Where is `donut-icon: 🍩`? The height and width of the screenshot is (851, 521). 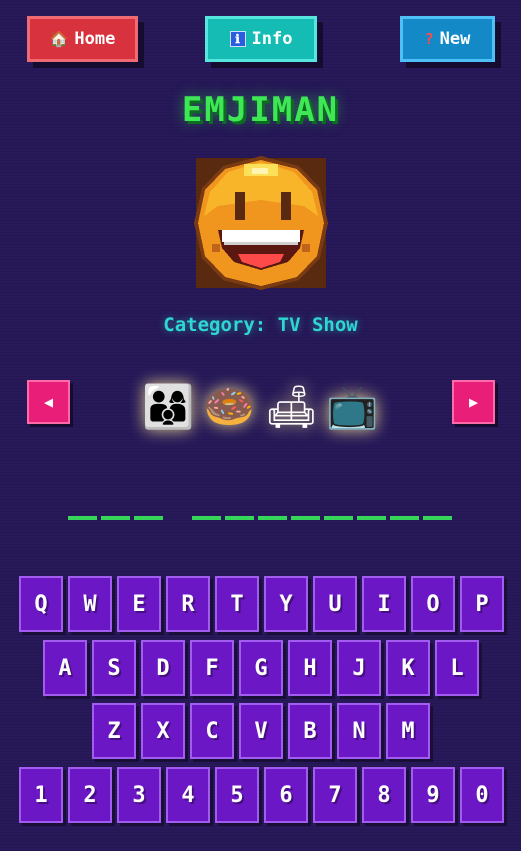 donut-icon: 🍩 is located at coordinates (229, 406).